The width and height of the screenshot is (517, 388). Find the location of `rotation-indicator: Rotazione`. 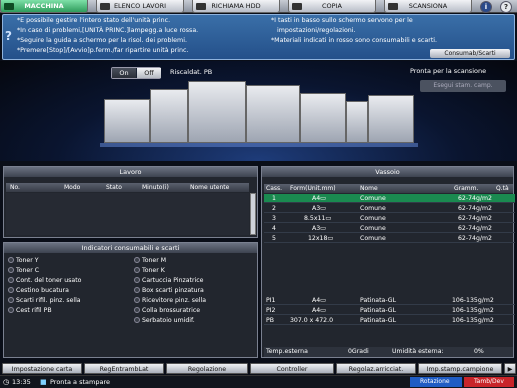

rotation-indicator: Rotazione is located at coordinates (436, 382).